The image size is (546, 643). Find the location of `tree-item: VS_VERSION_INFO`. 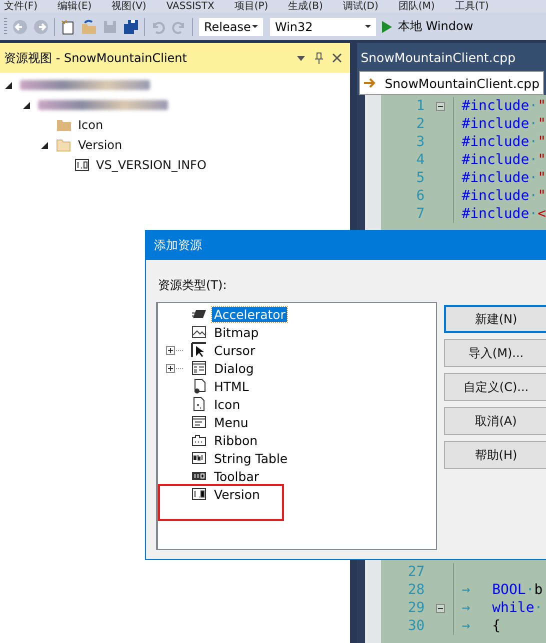

tree-item: VS_VERSION_INFO is located at coordinates (151, 165).